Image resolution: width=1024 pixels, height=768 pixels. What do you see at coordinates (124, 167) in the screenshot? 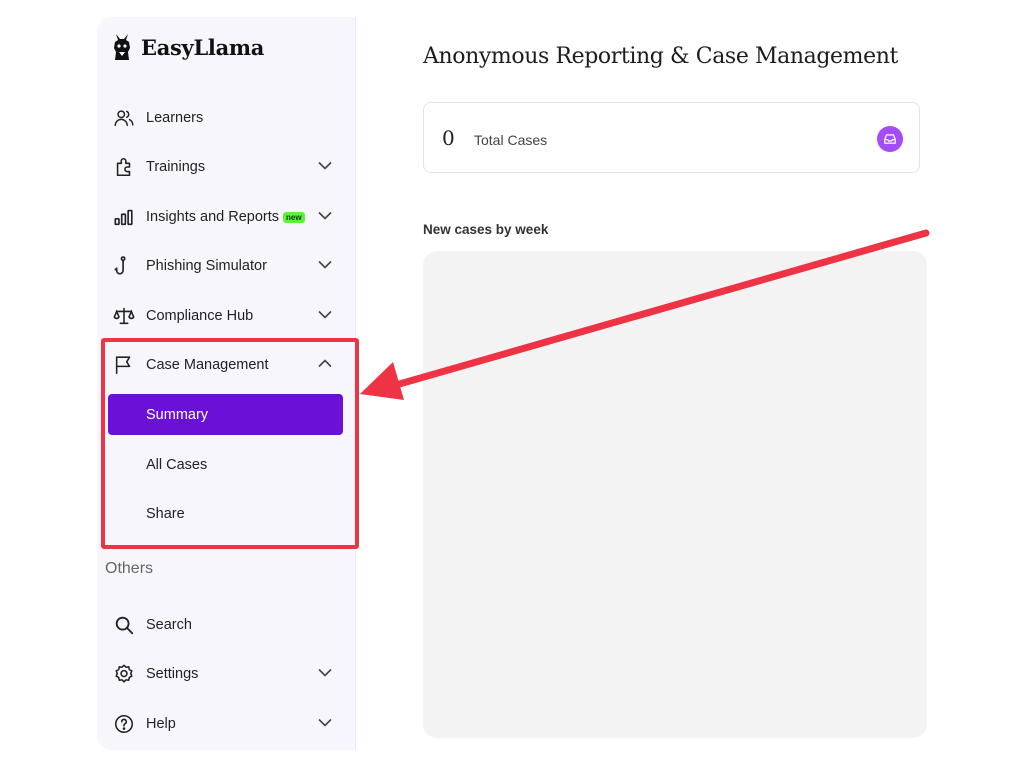
I see `puzzle-icon` at bounding box center [124, 167].